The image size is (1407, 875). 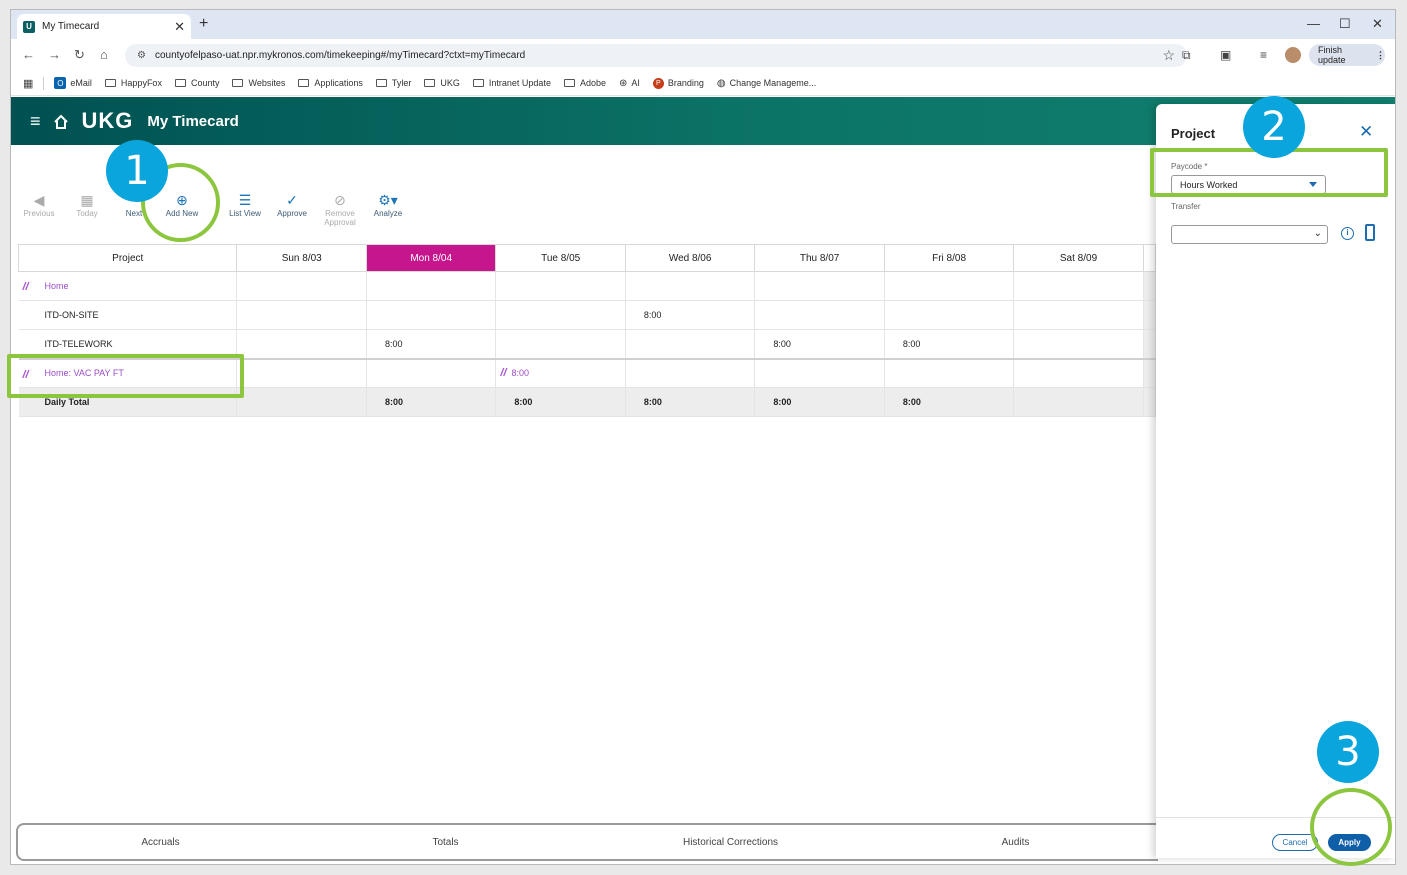 I want to click on finish-update-button: Finish update ⋮, so click(x=1347, y=55).